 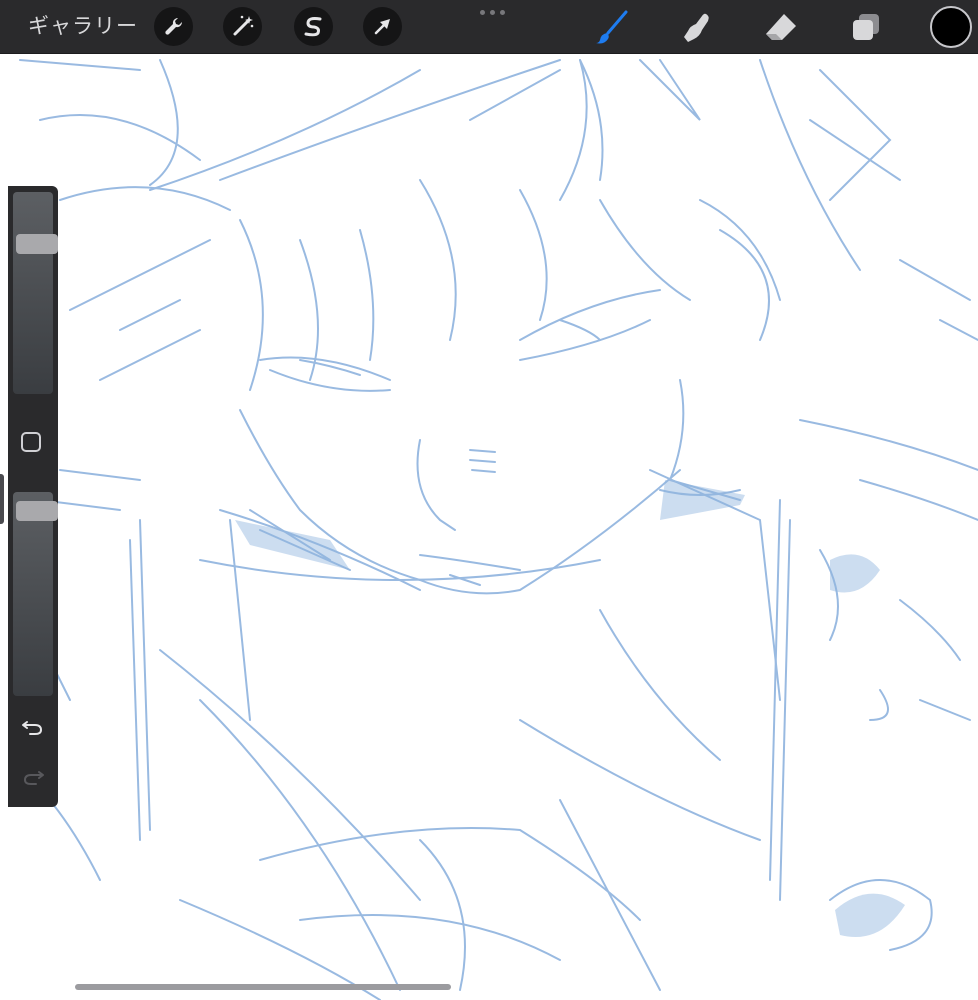 I want to click on undo-icon, so click(x=32, y=728).